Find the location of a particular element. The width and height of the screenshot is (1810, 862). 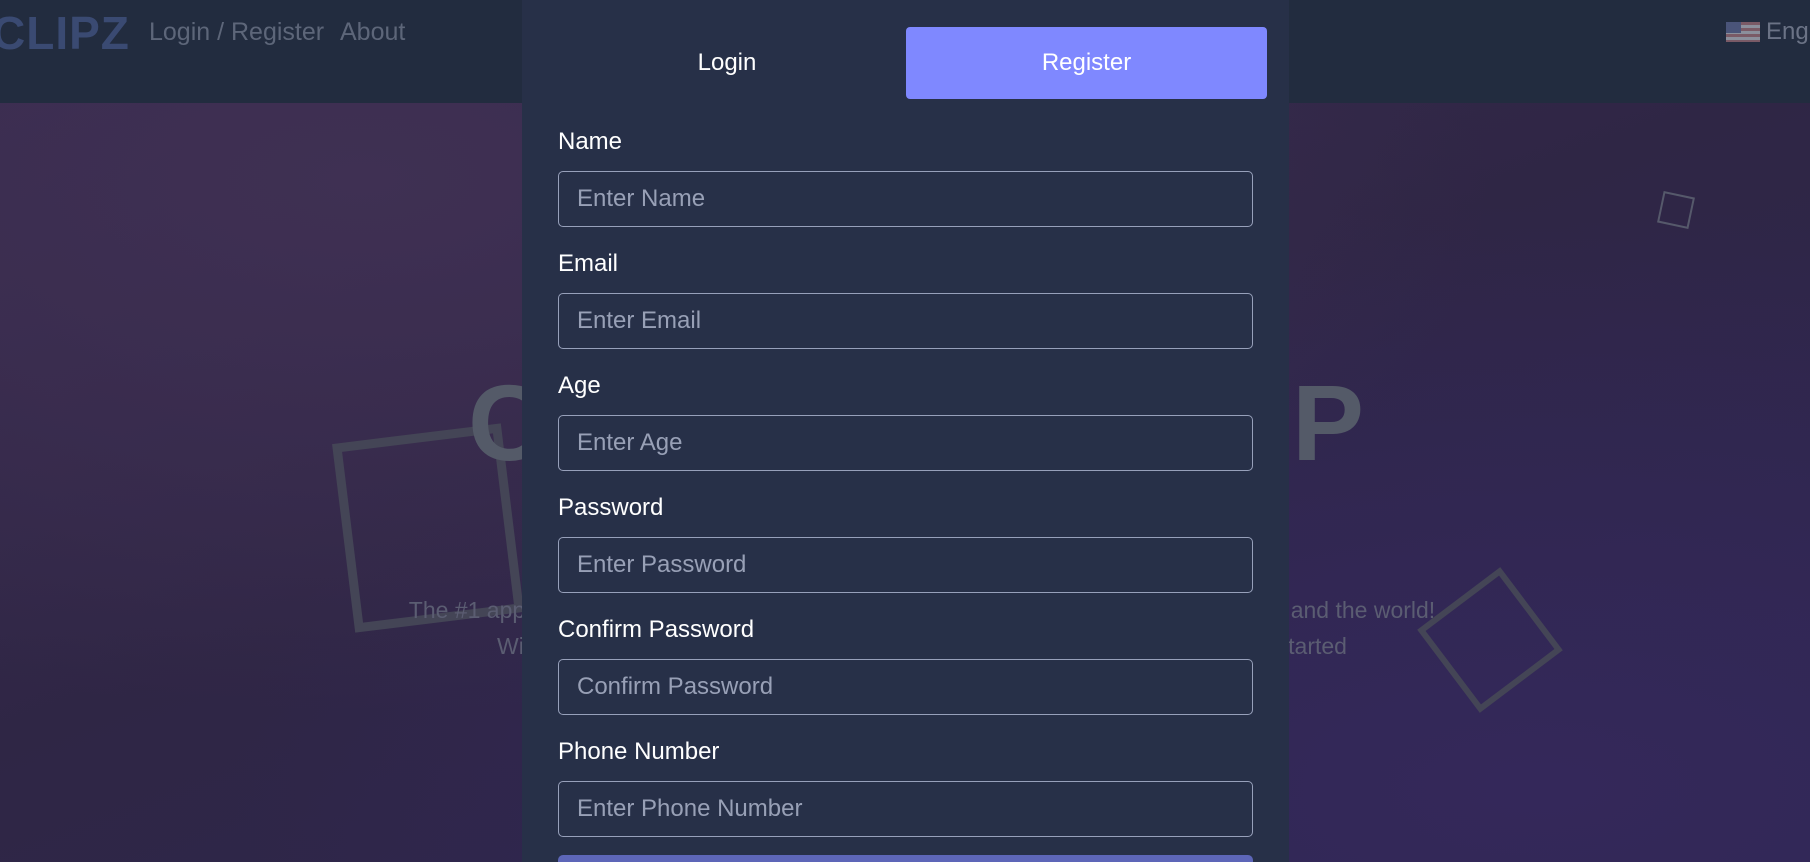

nav-link-about: About is located at coordinates (372, 32).